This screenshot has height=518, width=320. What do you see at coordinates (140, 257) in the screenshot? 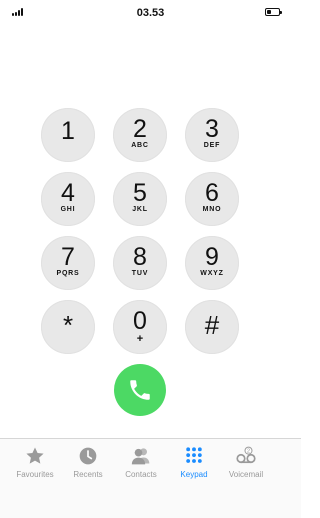
I see `key-digit: 8` at bounding box center [140, 257].